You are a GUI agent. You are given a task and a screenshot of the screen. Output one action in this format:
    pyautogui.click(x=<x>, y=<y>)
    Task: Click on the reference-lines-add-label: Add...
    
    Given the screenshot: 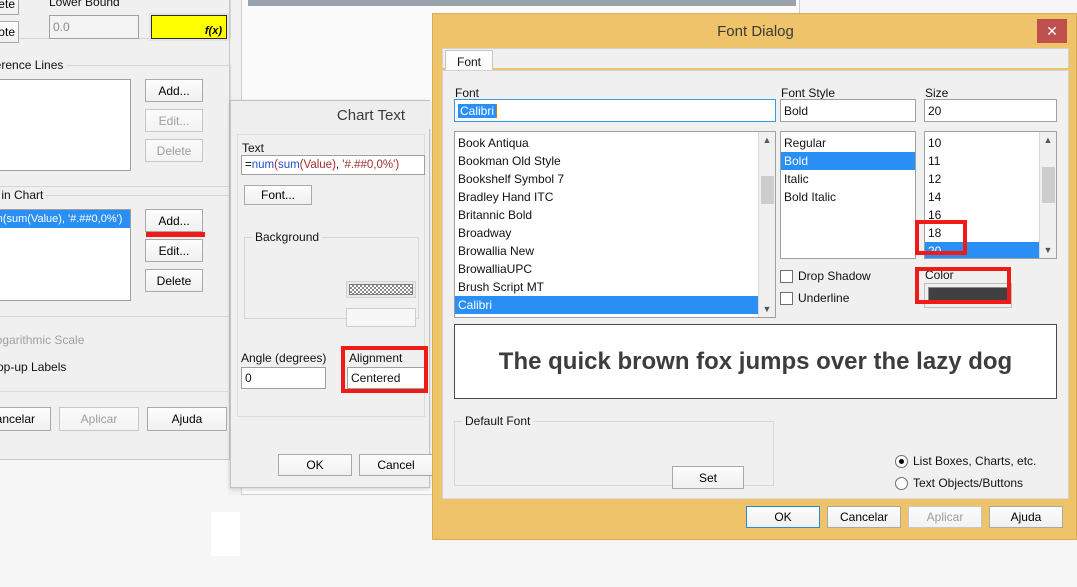 What is the action you would take?
    pyautogui.click(x=174, y=90)
    